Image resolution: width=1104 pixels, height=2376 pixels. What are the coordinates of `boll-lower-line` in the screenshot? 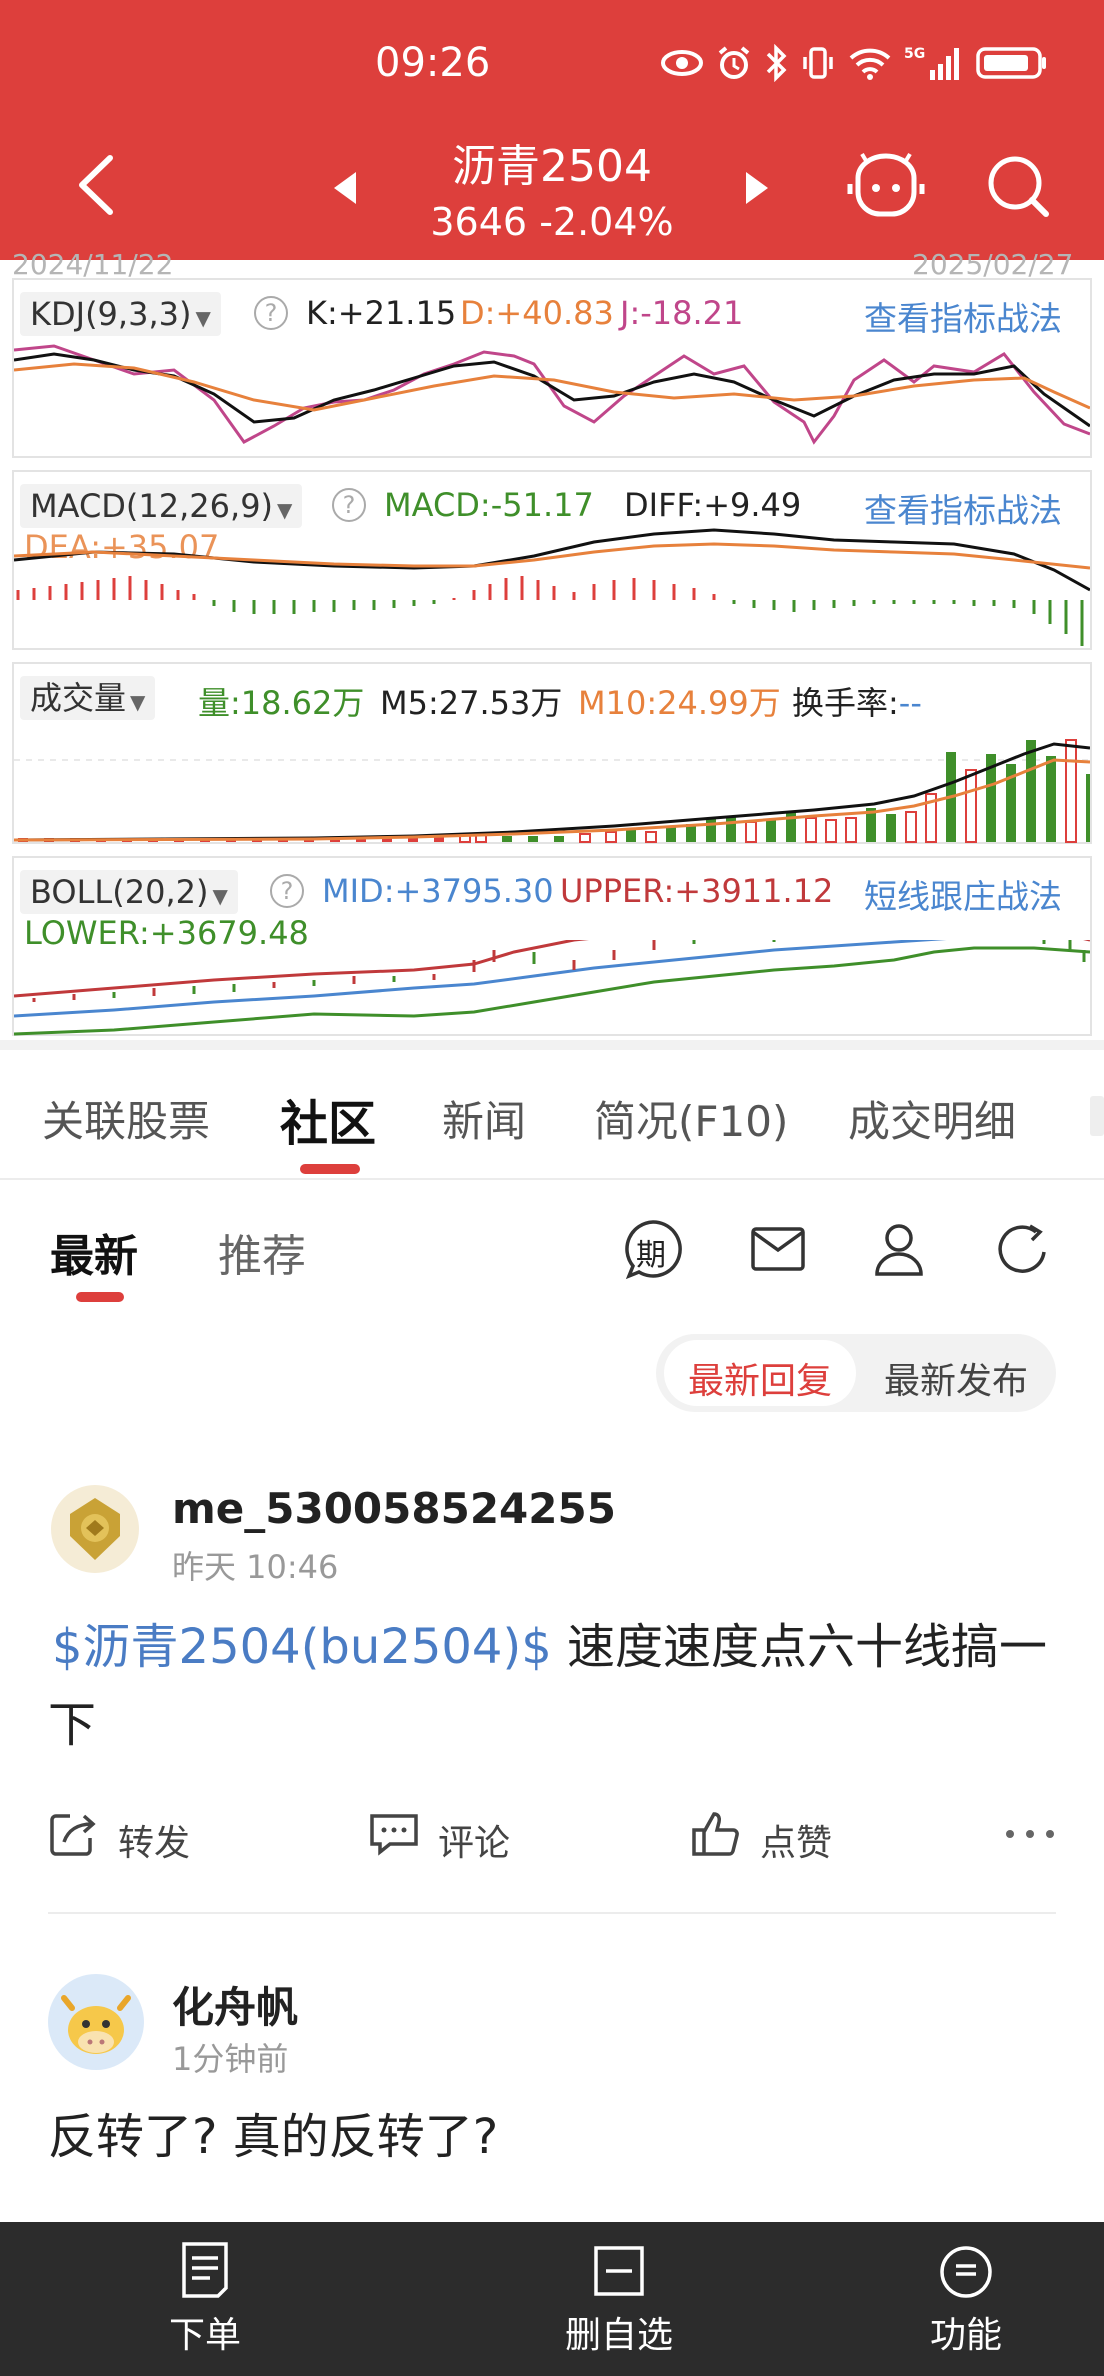 It's located at (552, 991).